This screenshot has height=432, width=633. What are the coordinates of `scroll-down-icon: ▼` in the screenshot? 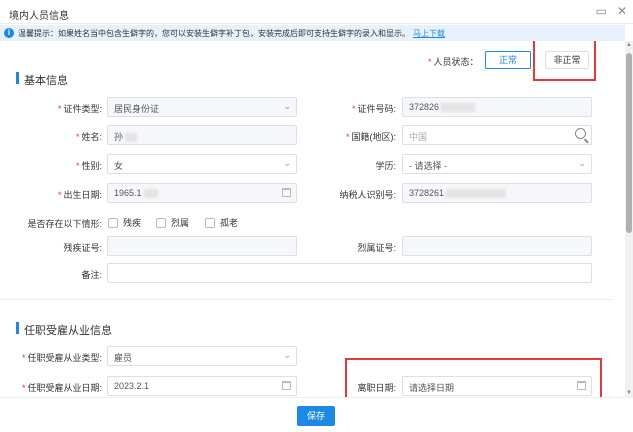 It's located at (629, 393).